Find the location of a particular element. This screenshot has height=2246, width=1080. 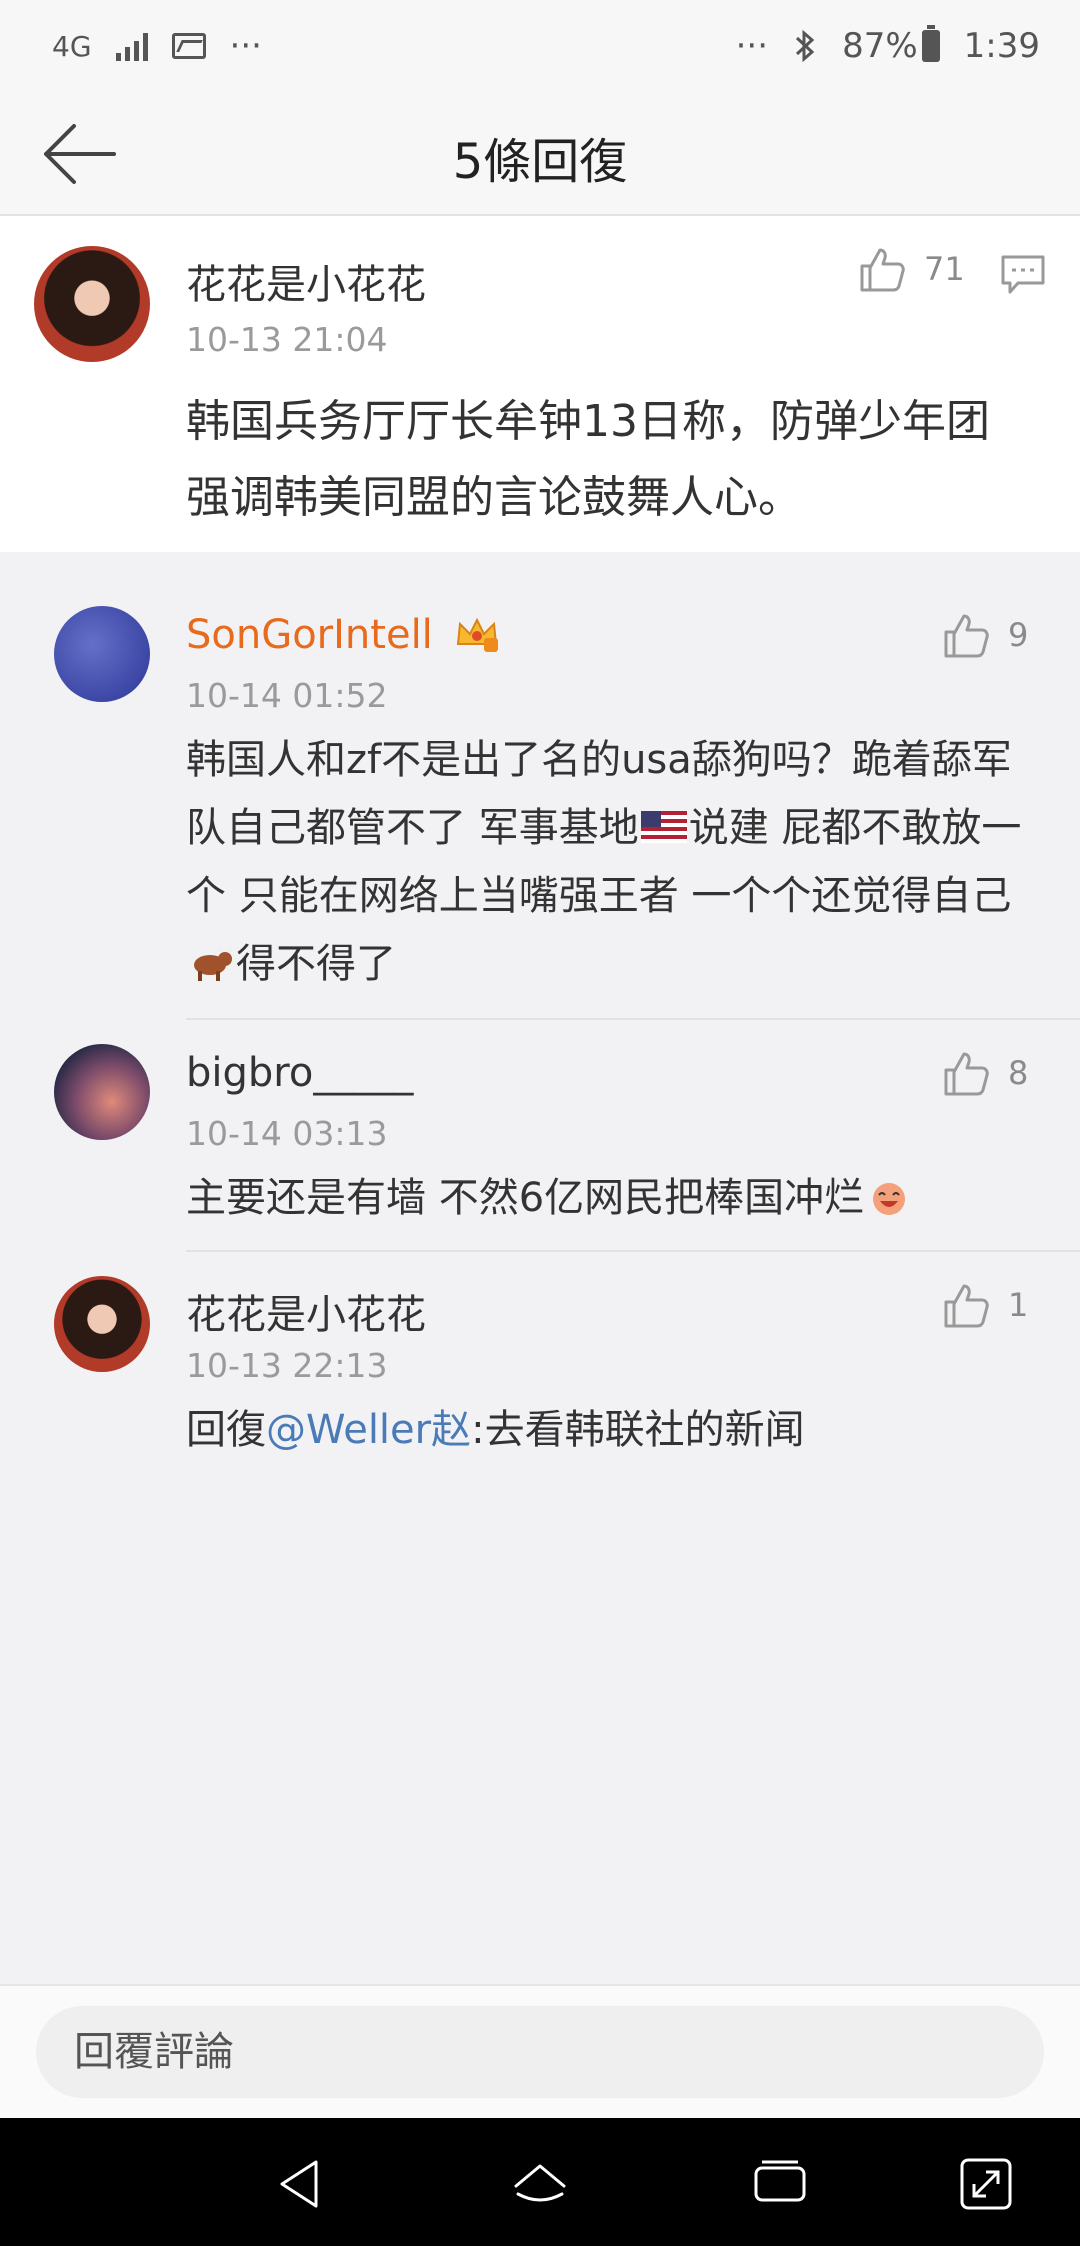

like-count: 9 is located at coordinates (1018, 635).